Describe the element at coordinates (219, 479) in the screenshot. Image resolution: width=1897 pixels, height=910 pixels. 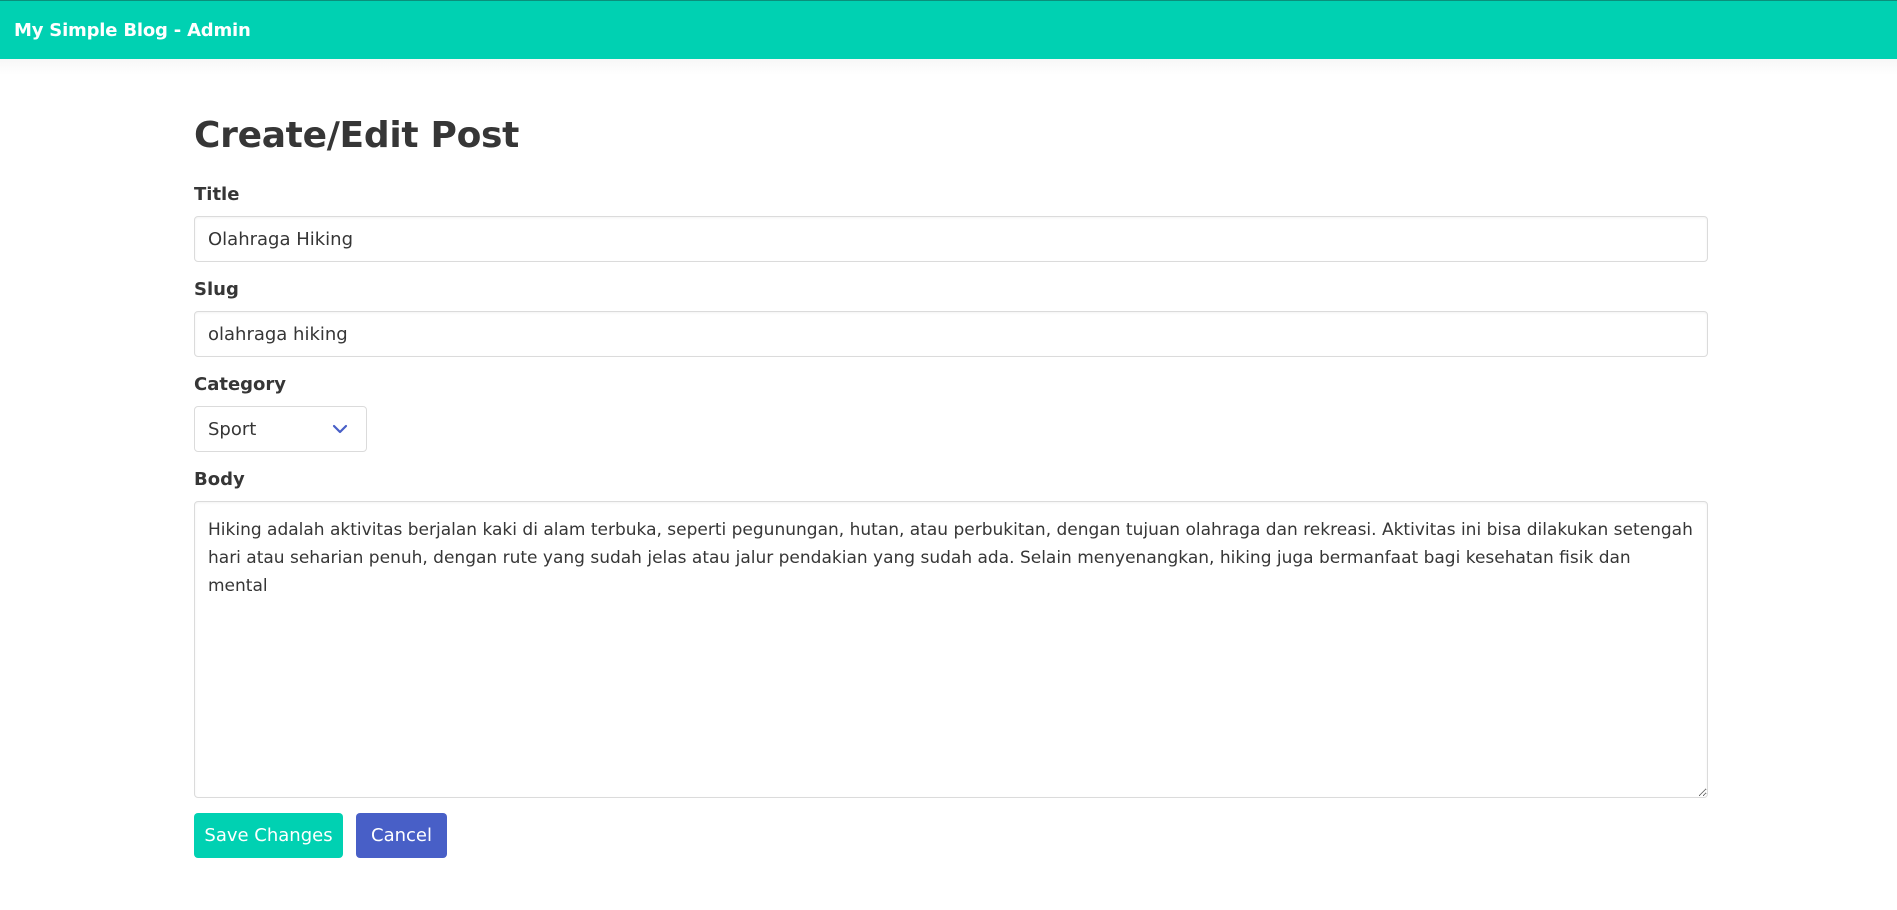
I see `body-label: Body` at that location.